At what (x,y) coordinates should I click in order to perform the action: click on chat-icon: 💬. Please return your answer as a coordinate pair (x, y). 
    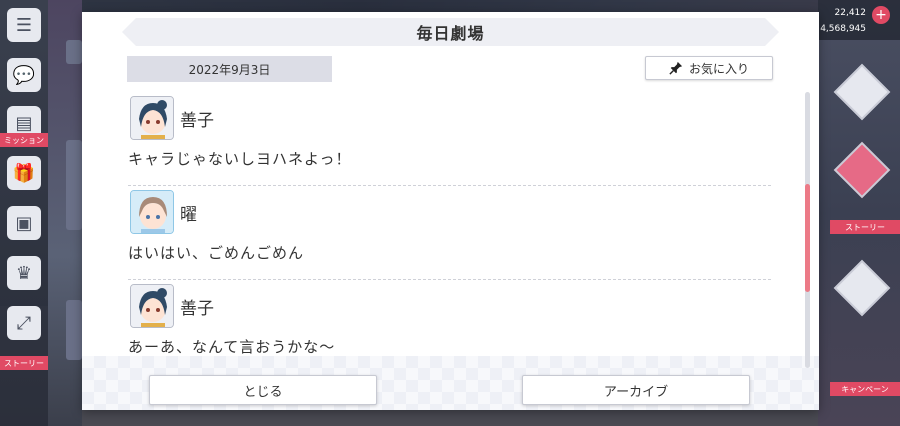
    Looking at the image, I should click on (24, 75).